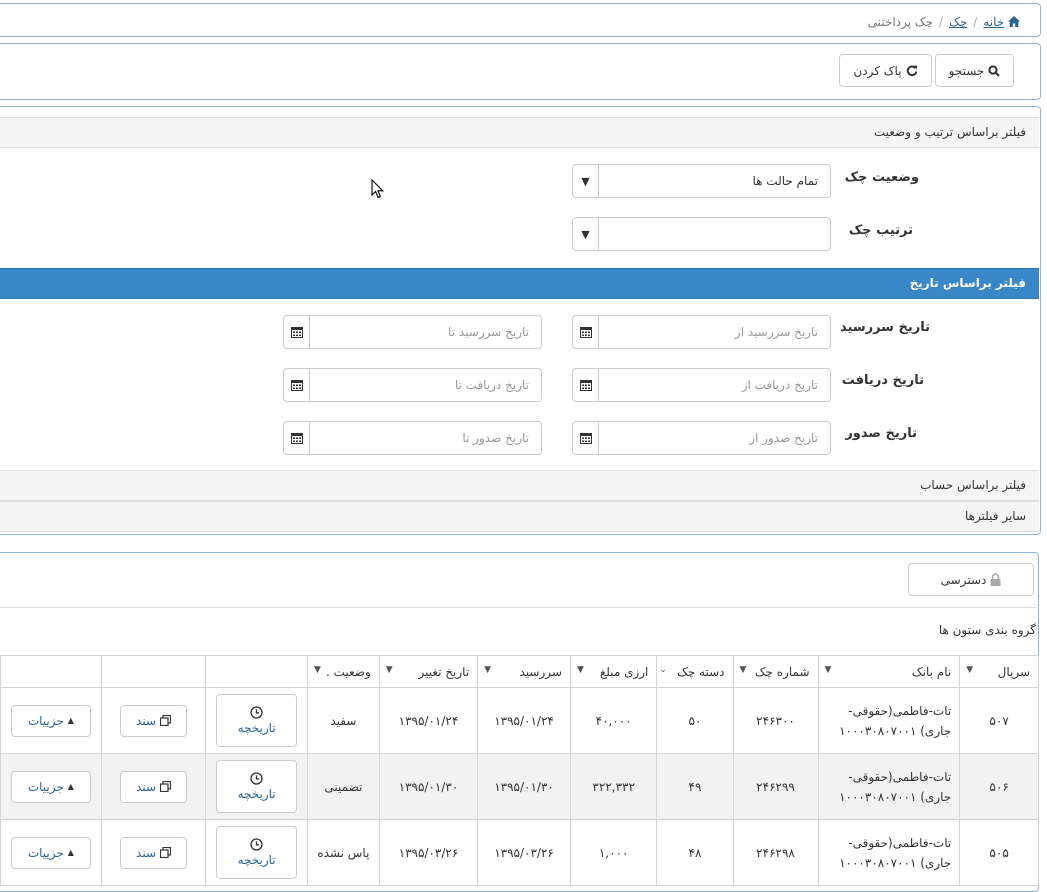 The width and height of the screenshot is (1047, 892). What do you see at coordinates (45, 786) in the screenshot?
I see `details-button-label: جزییات` at bounding box center [45, 786].